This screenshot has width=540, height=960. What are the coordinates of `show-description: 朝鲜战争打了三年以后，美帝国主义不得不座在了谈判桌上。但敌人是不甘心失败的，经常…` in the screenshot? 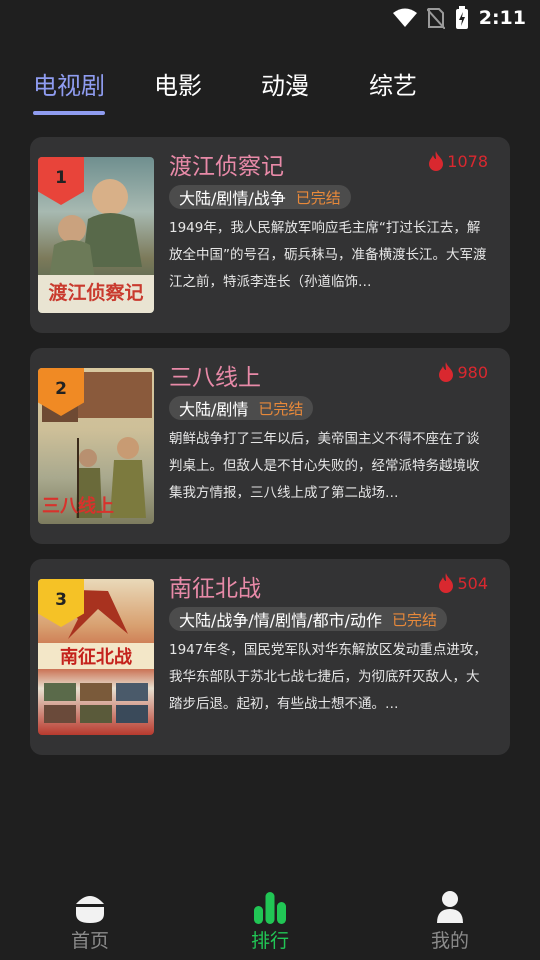 It's located at (324, 466).